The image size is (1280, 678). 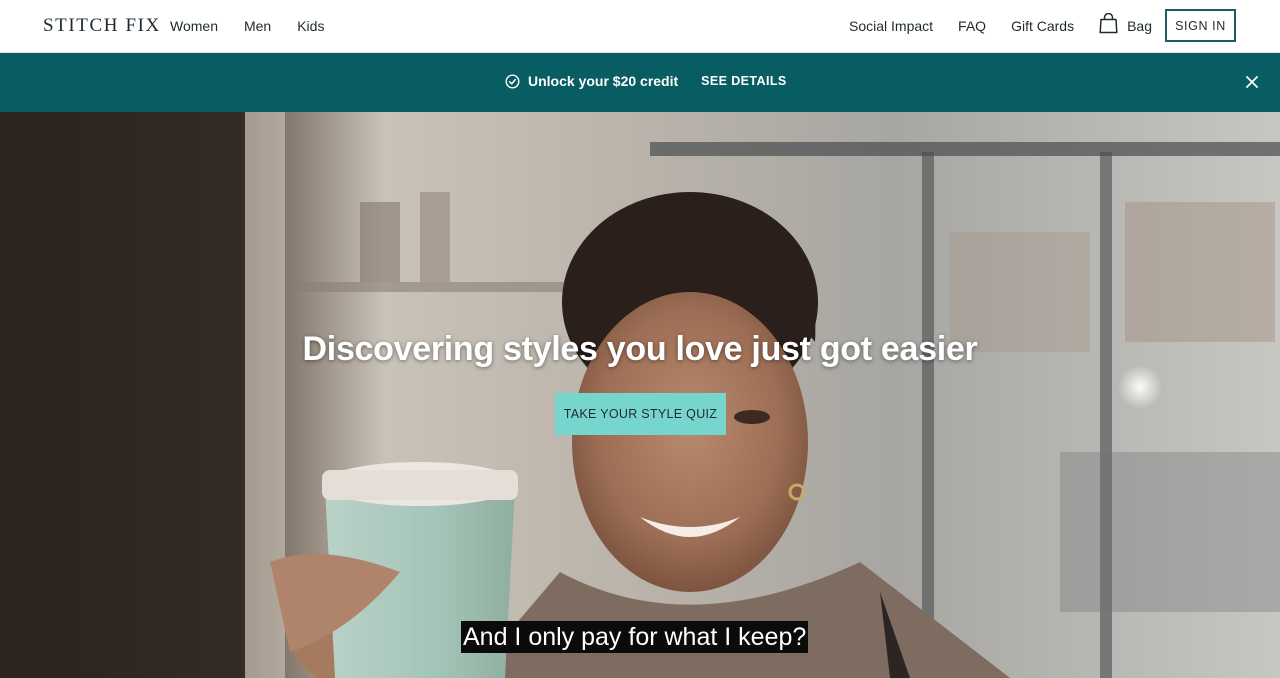 I want to click on promo-content: Unlock your $20 credit SEE DETAILS, so click(x=646, y=81).